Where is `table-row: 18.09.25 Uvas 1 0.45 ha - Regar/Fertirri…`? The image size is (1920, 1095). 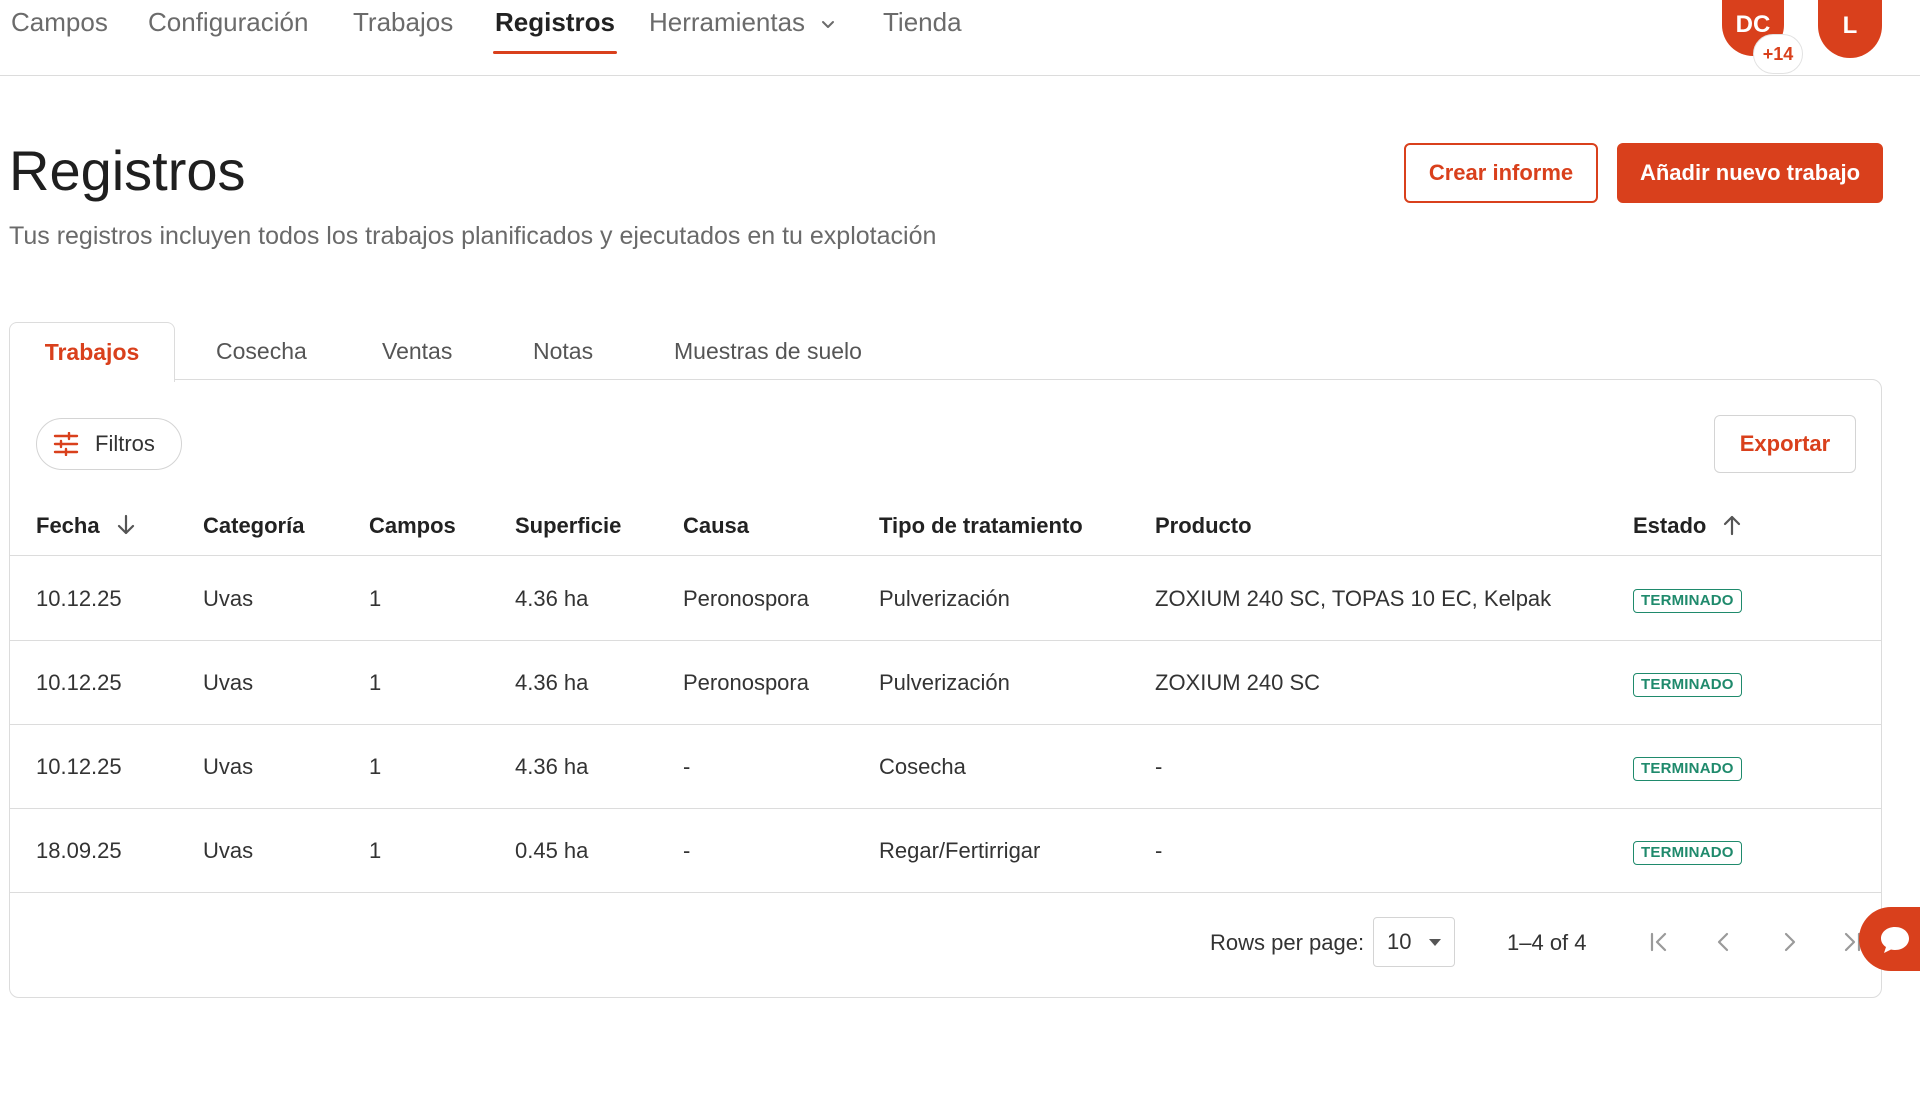
table-row: 18.09.25 Uvas 1 0.45 ha - Regar/Fertirri… is located at coordinates (945, 851).